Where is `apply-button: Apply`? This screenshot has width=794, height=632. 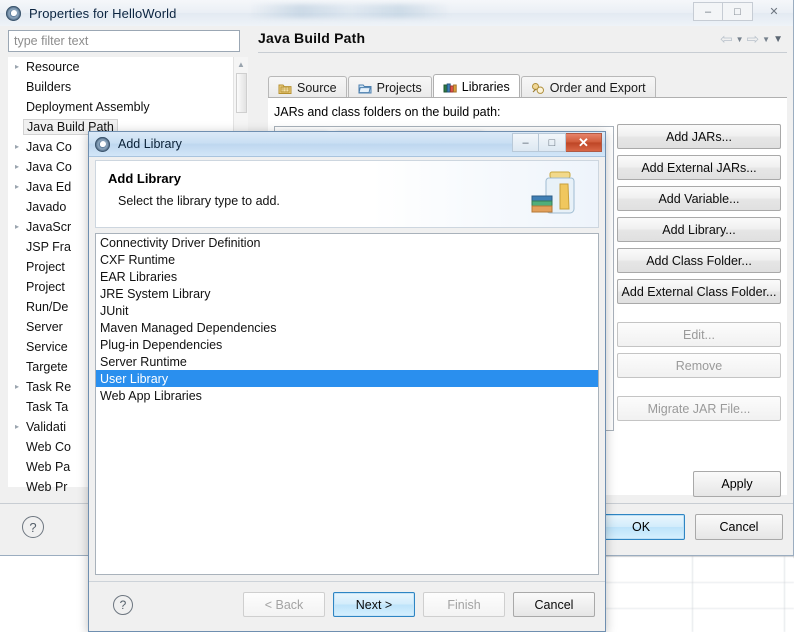 apply-button: Apply is located at coordinates (737, 484).